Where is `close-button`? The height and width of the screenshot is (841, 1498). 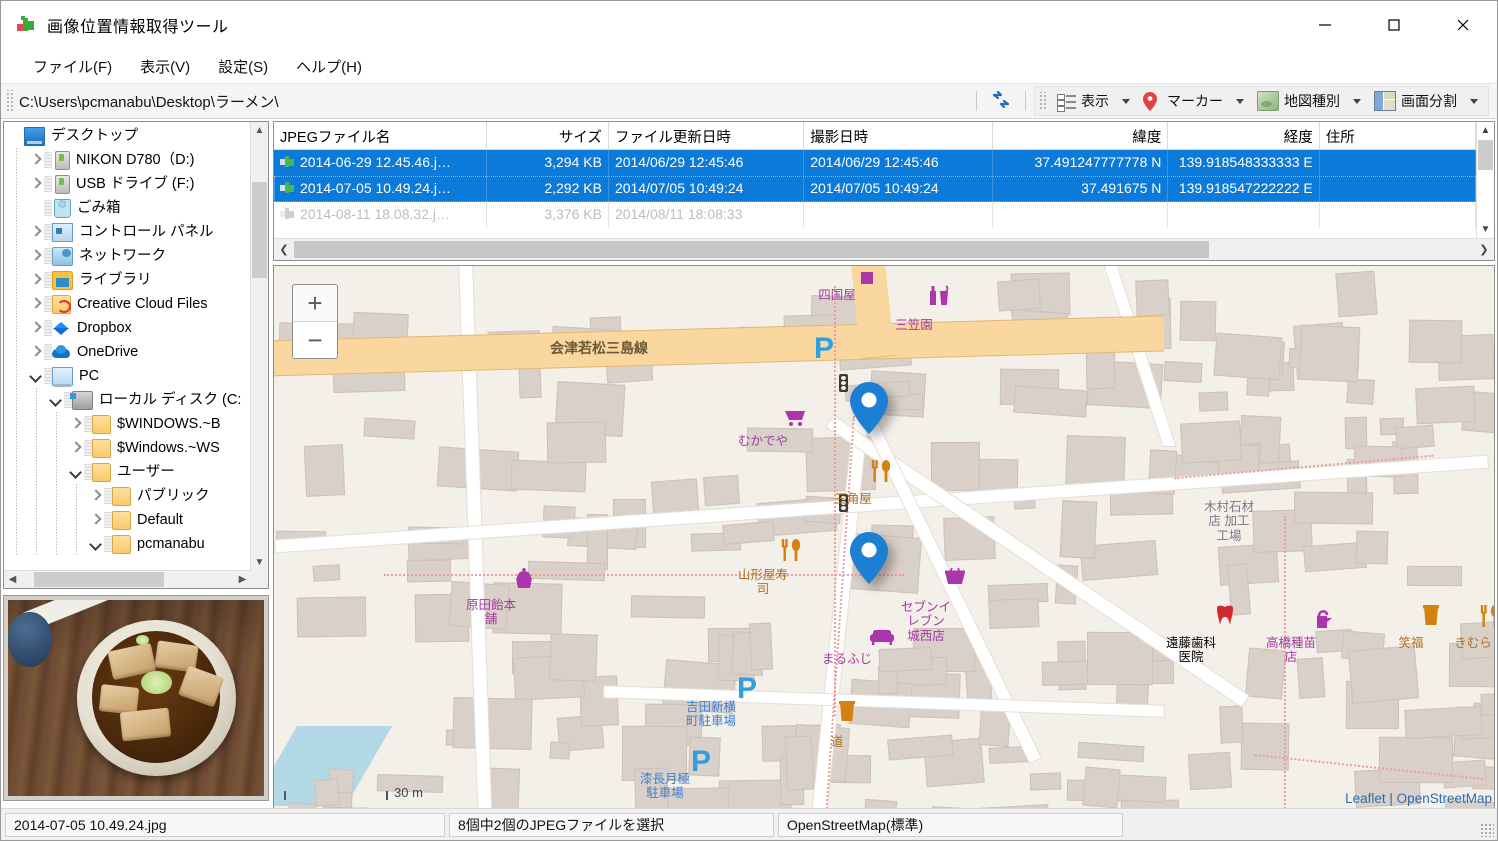 close-button is located at coordinates (1462, 25).